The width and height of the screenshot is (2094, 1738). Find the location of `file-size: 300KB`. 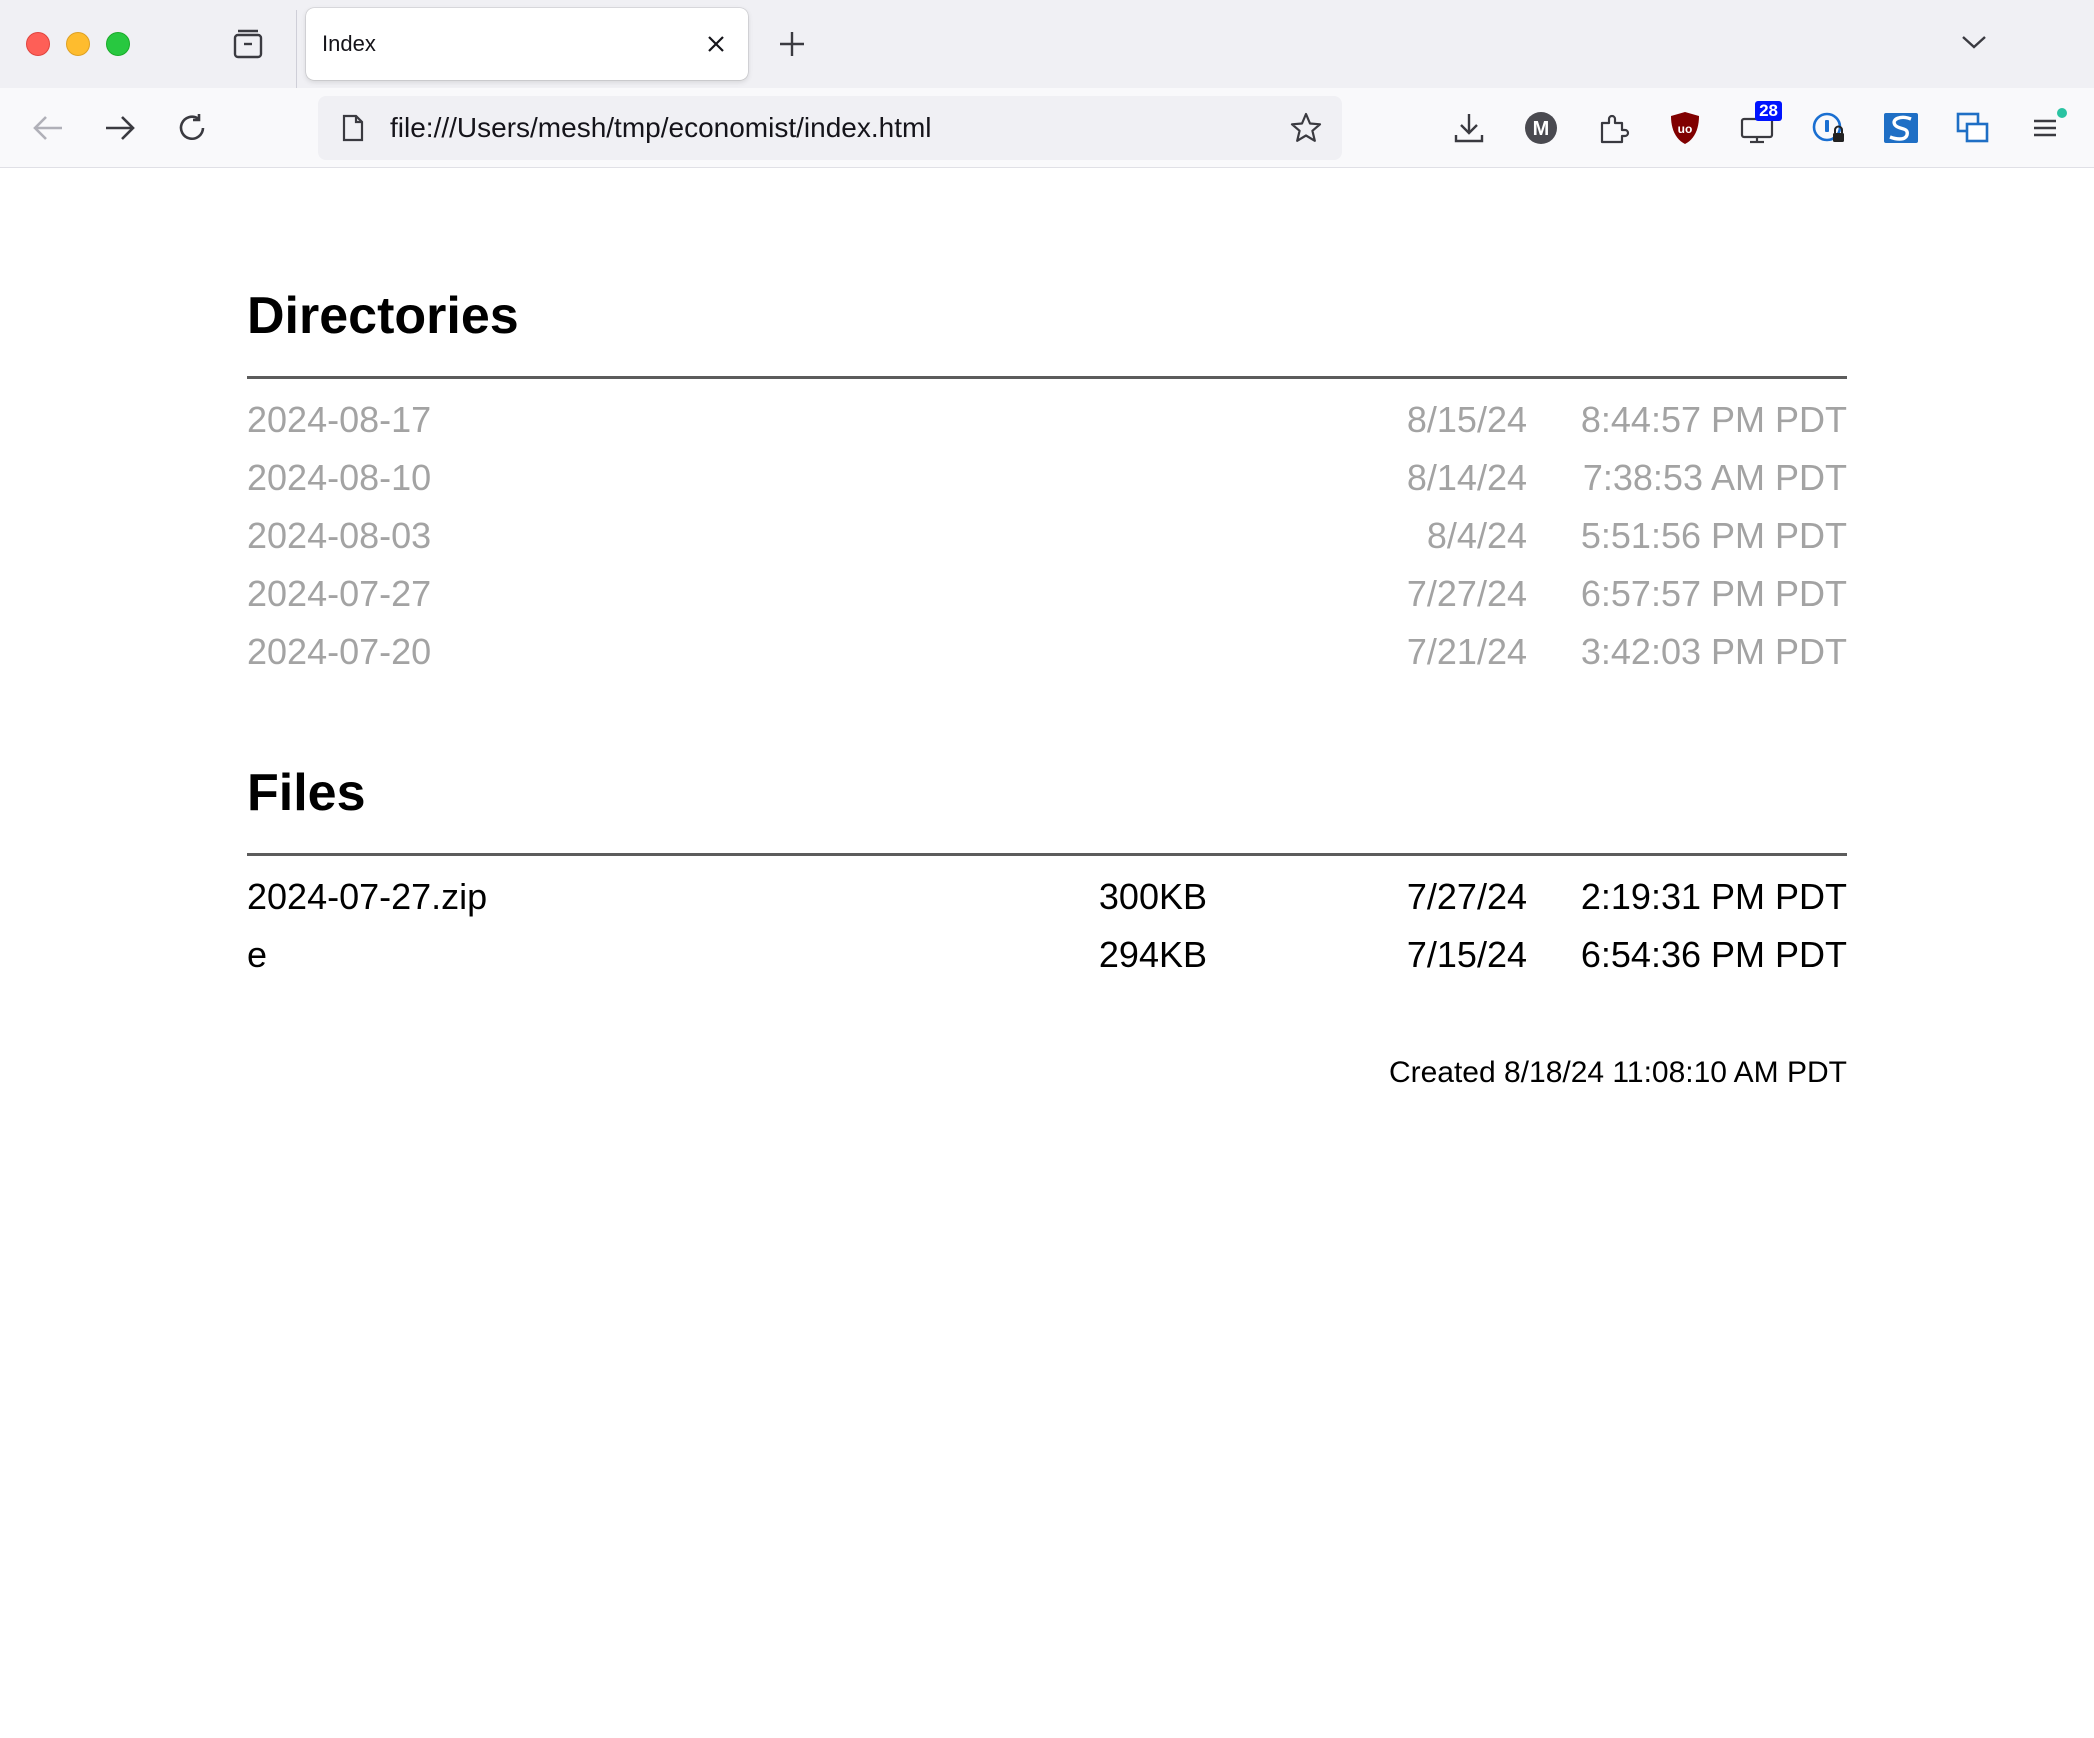

file-size: 300KB is located at coordinates (1152, 896).